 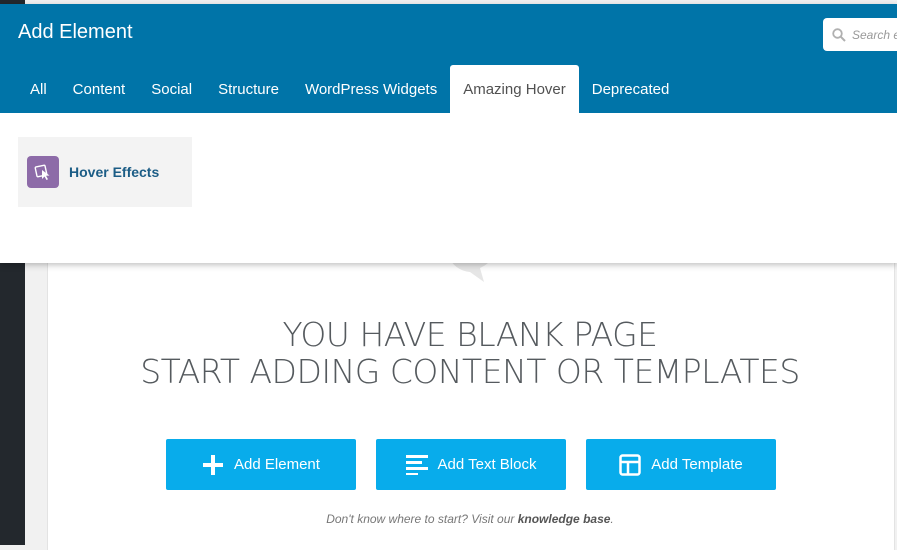 What do you see at coordinates (416, 464) in the screenshot?
I see `text-lines-icon` at bounding box center [416, 464].